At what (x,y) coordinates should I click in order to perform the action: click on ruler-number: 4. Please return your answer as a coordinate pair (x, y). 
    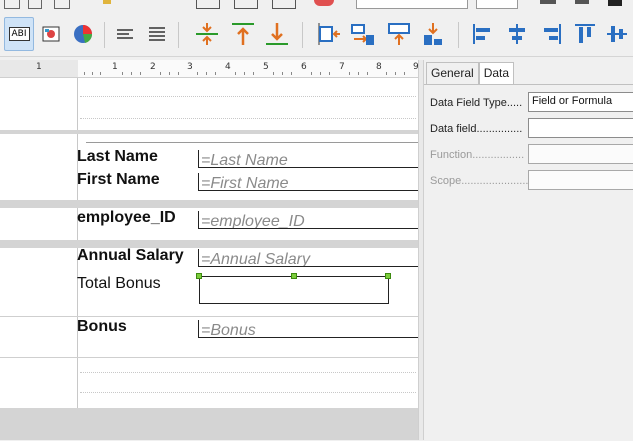
    Looking at the image, I should click on (228, 67).